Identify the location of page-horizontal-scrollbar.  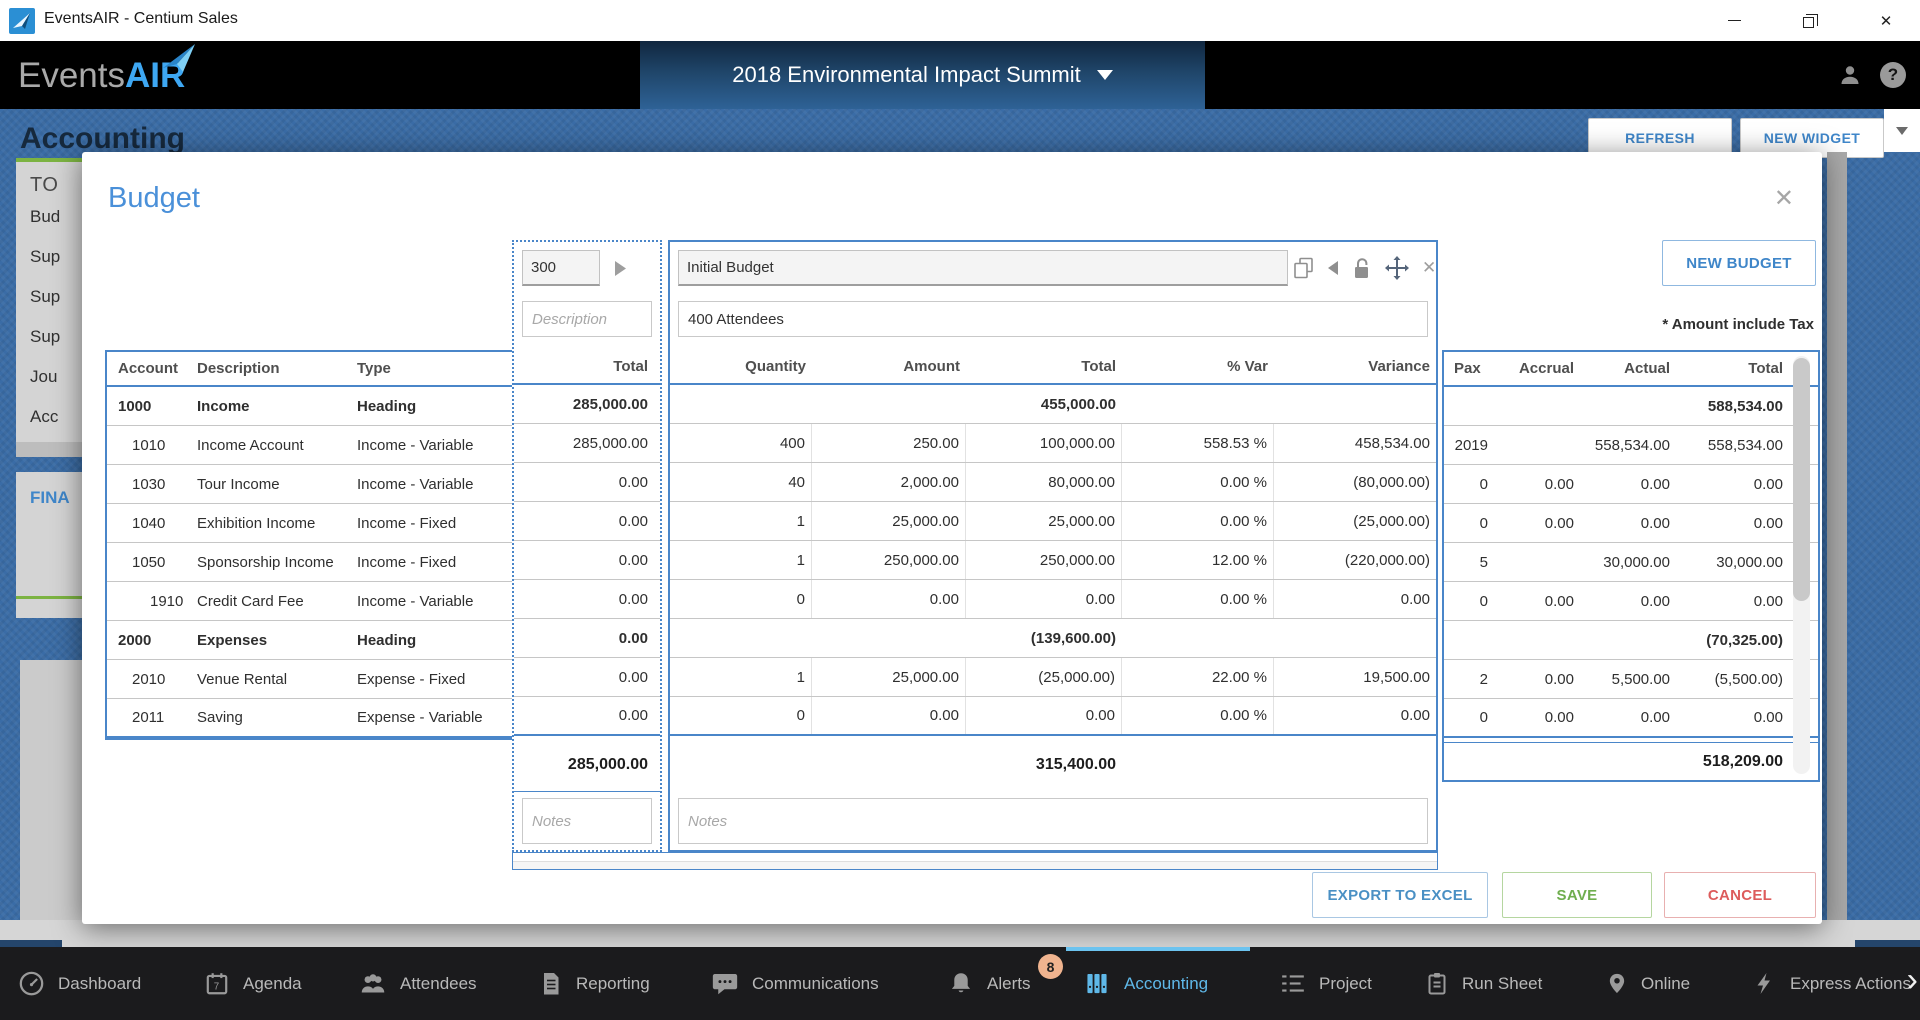
(960, 933).